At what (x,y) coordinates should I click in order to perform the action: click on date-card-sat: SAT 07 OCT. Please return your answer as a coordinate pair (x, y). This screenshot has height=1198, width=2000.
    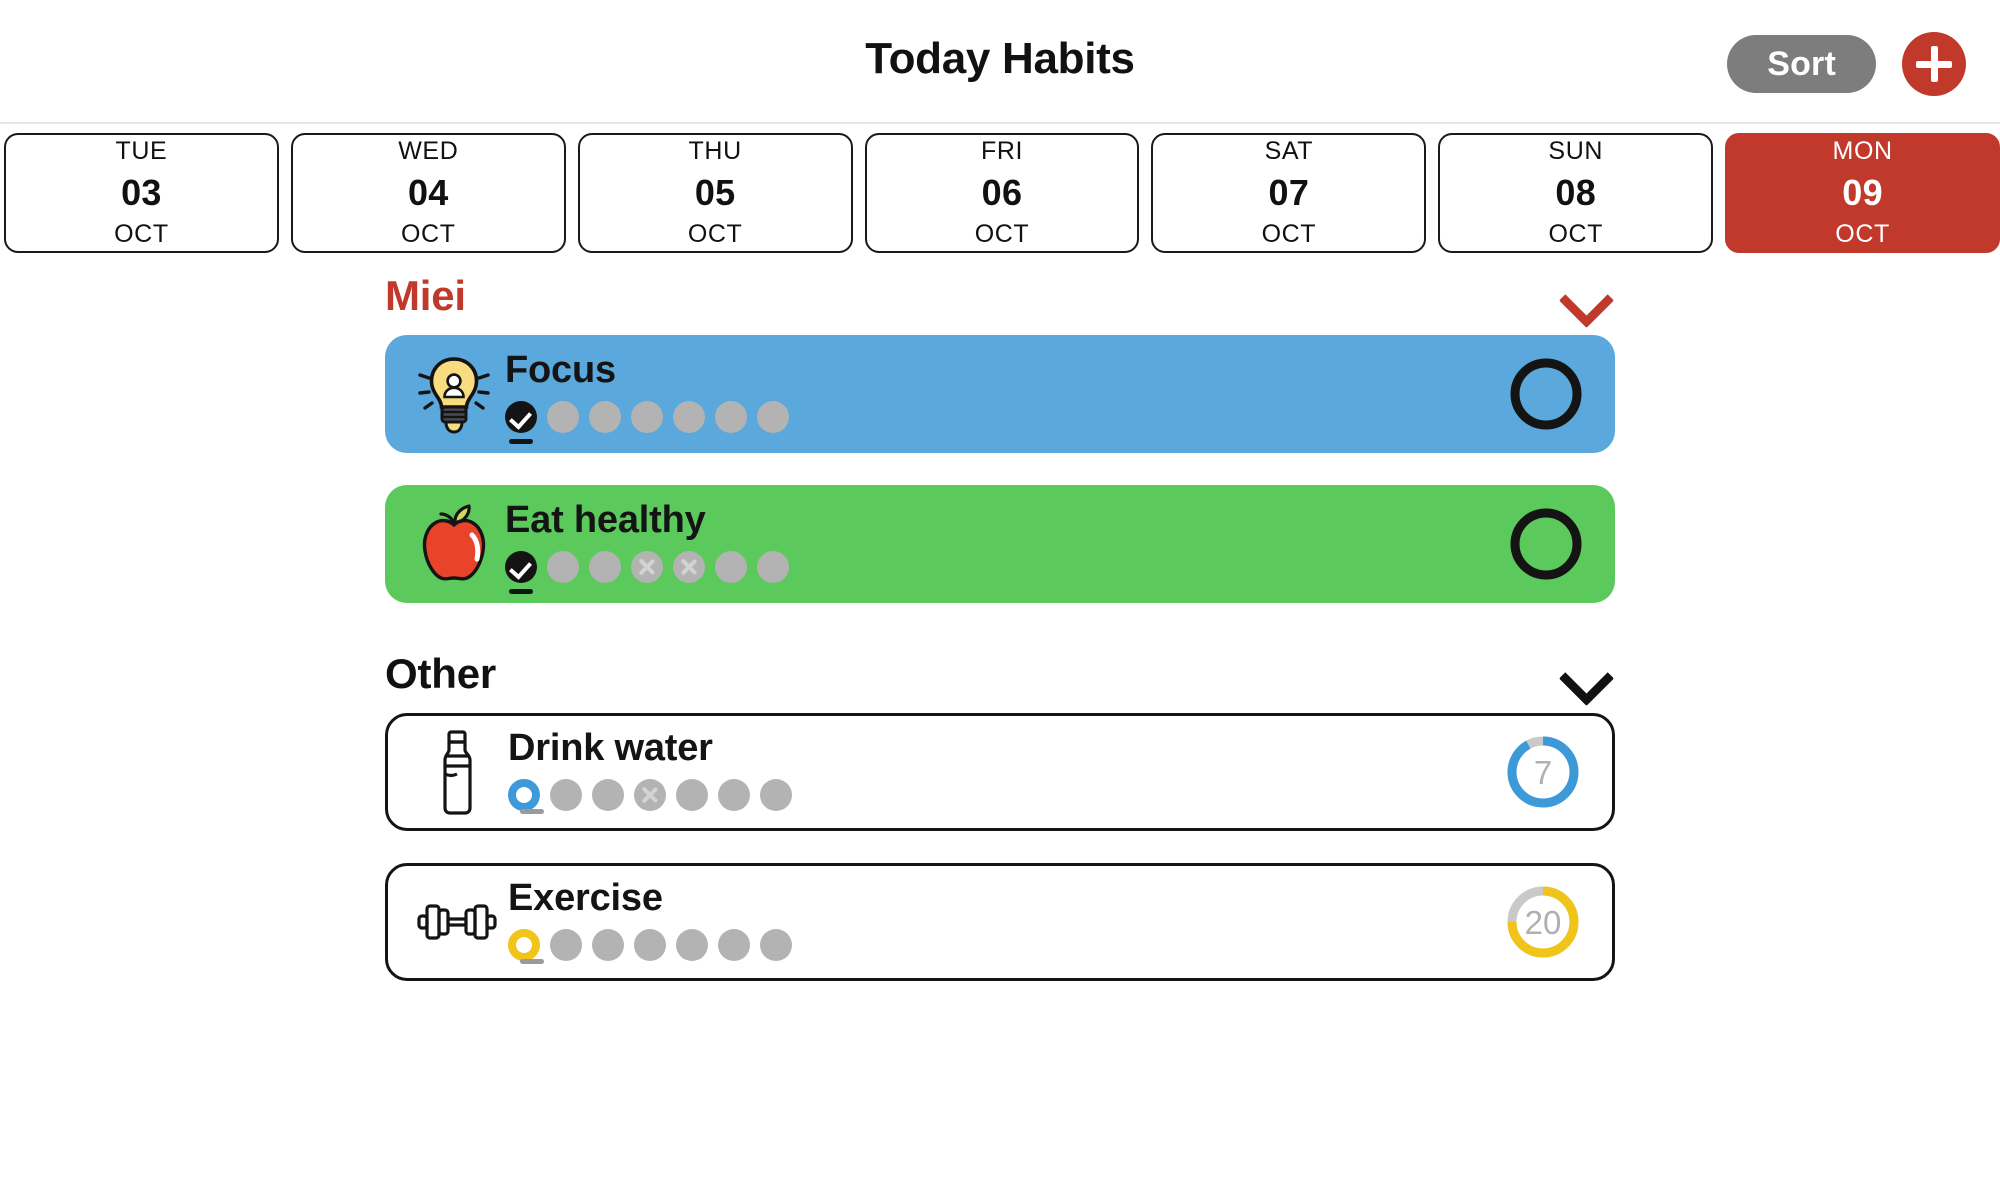
    Looking at the image, I should click on (1289, 193).